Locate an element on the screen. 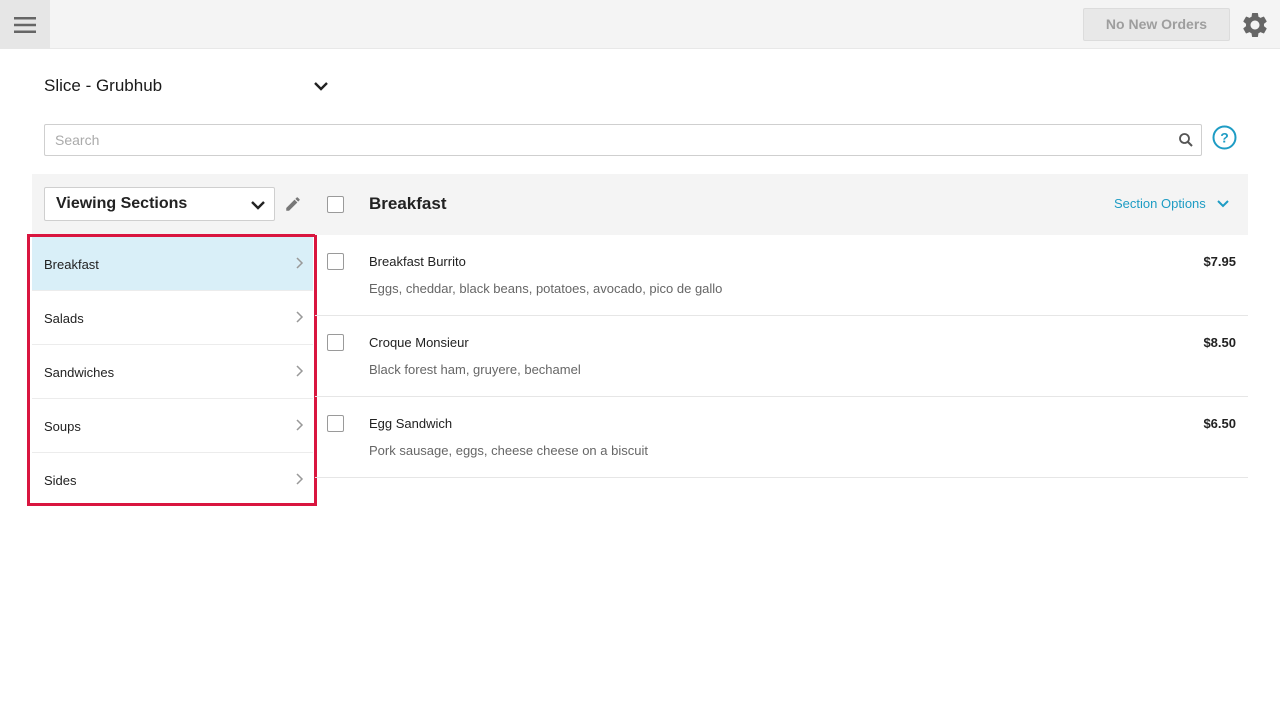  item-name: Breakfast Burrito is located at coordinates (417, 261).